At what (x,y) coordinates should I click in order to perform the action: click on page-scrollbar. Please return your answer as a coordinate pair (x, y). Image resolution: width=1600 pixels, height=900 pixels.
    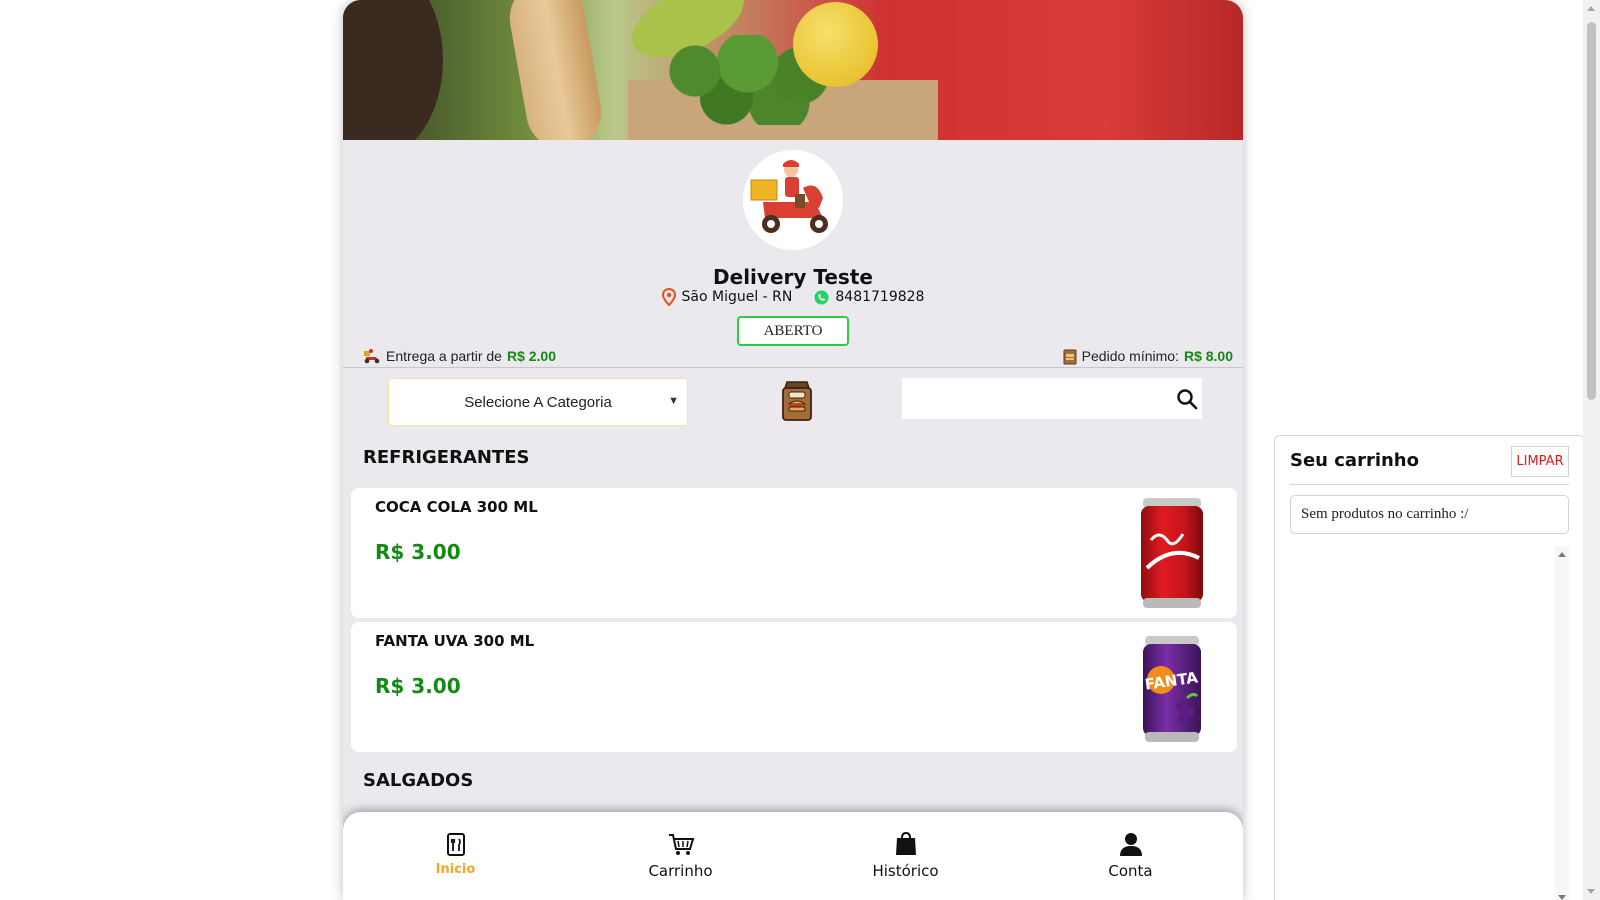
    Looking at the image, I should click on (1591, 450).